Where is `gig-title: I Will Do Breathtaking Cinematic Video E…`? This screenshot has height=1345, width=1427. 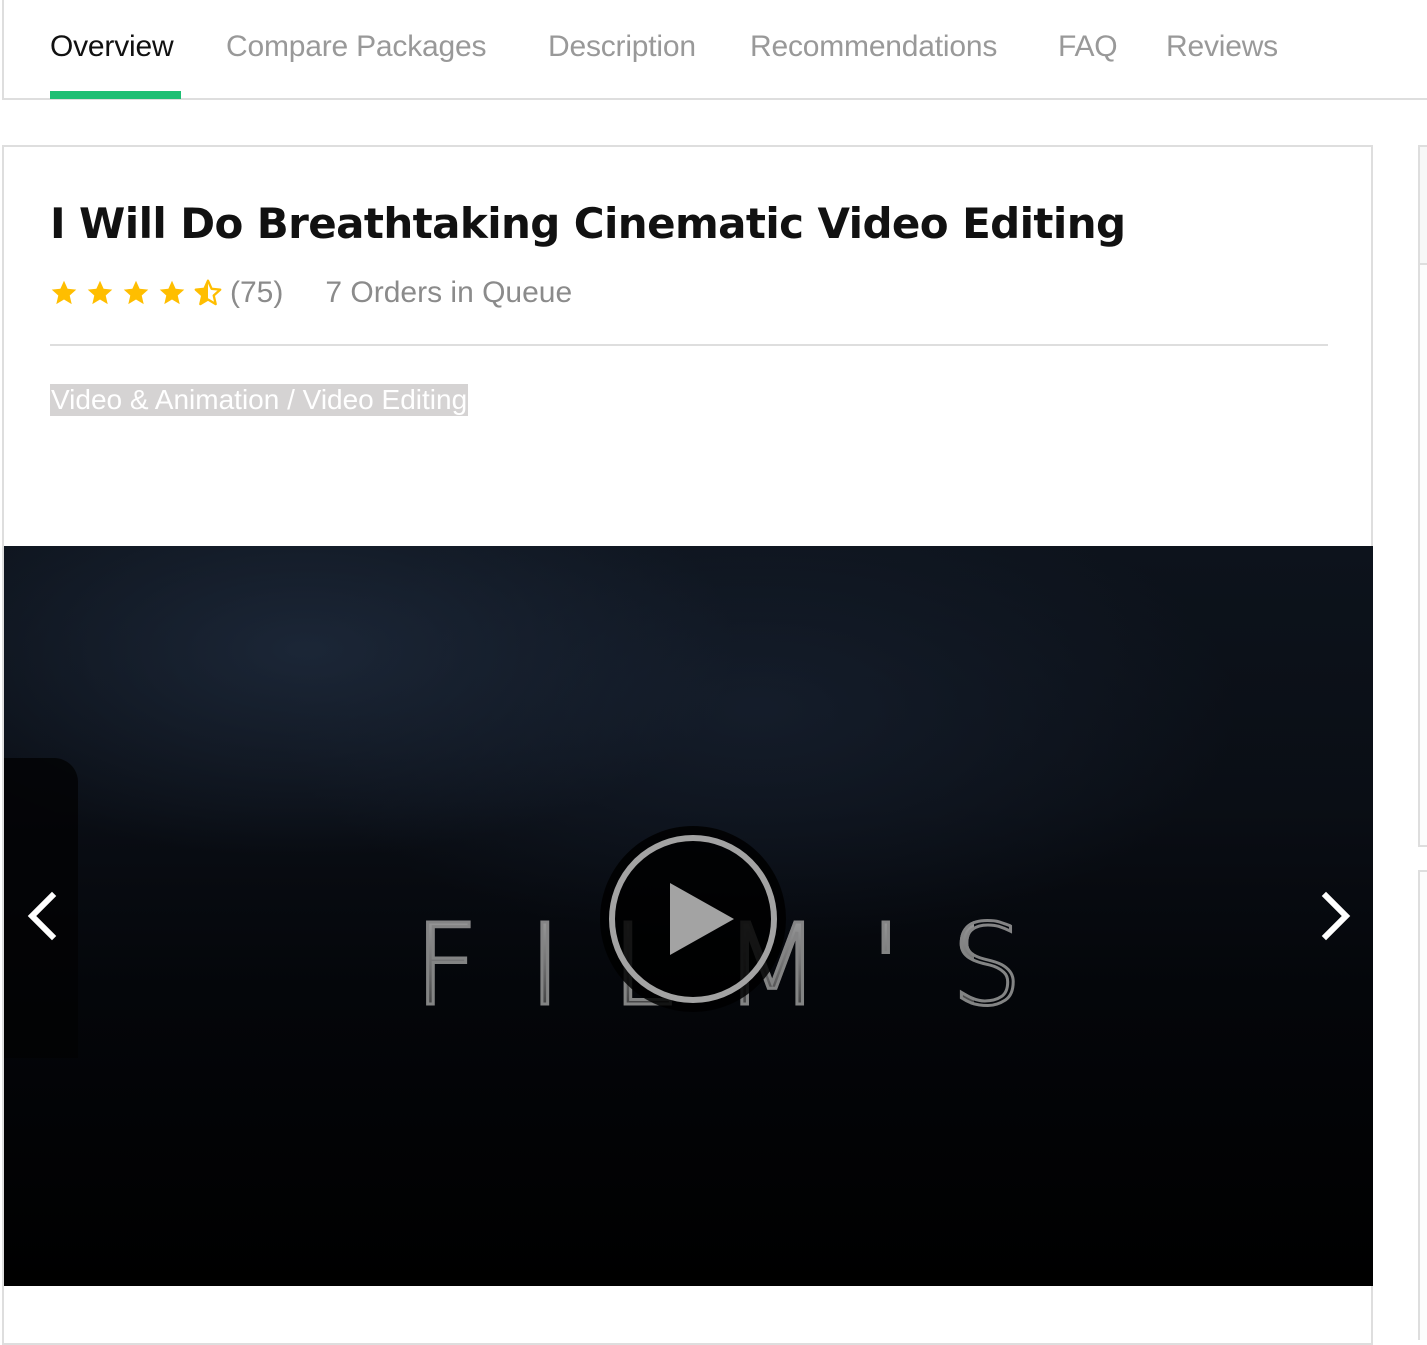 gig-title: I Will Do Breathtaking Cinematic Video E… is located at coordinates (588, 223).